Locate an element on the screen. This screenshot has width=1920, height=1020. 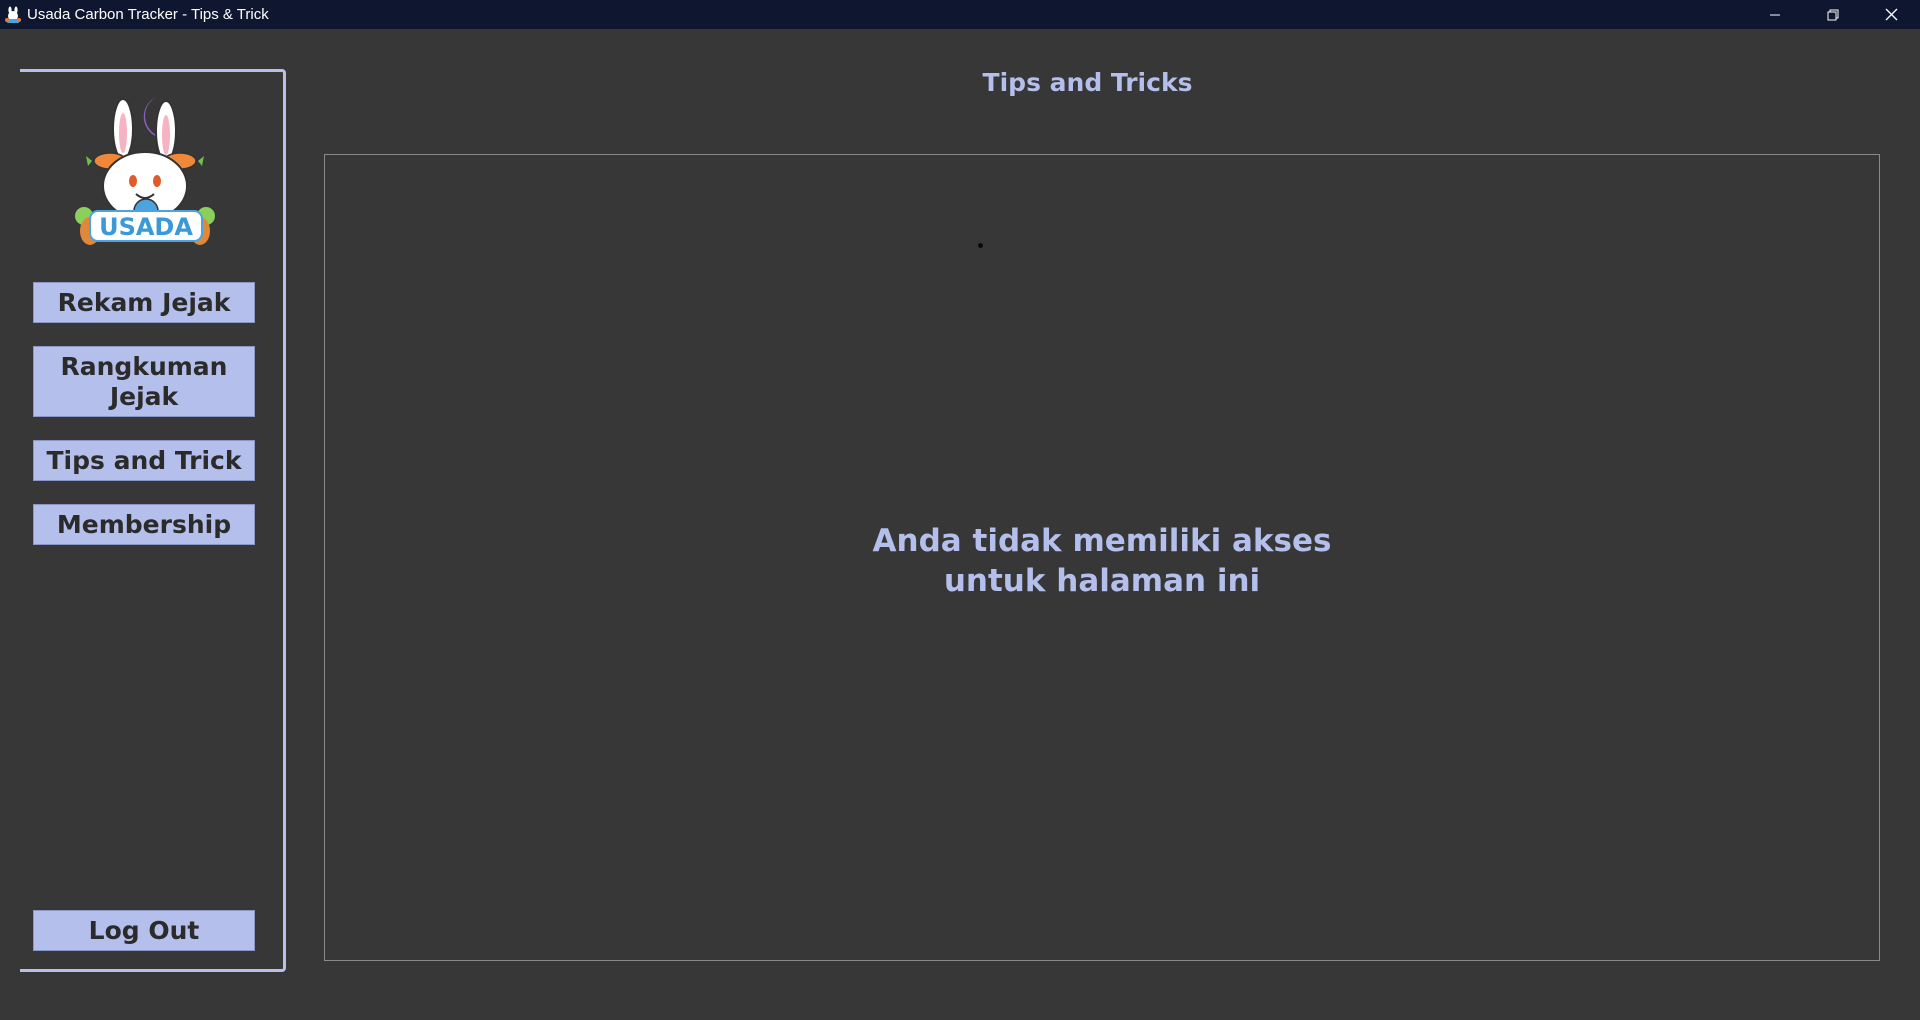
minimize-icon is located at coordinates (1775, 14).